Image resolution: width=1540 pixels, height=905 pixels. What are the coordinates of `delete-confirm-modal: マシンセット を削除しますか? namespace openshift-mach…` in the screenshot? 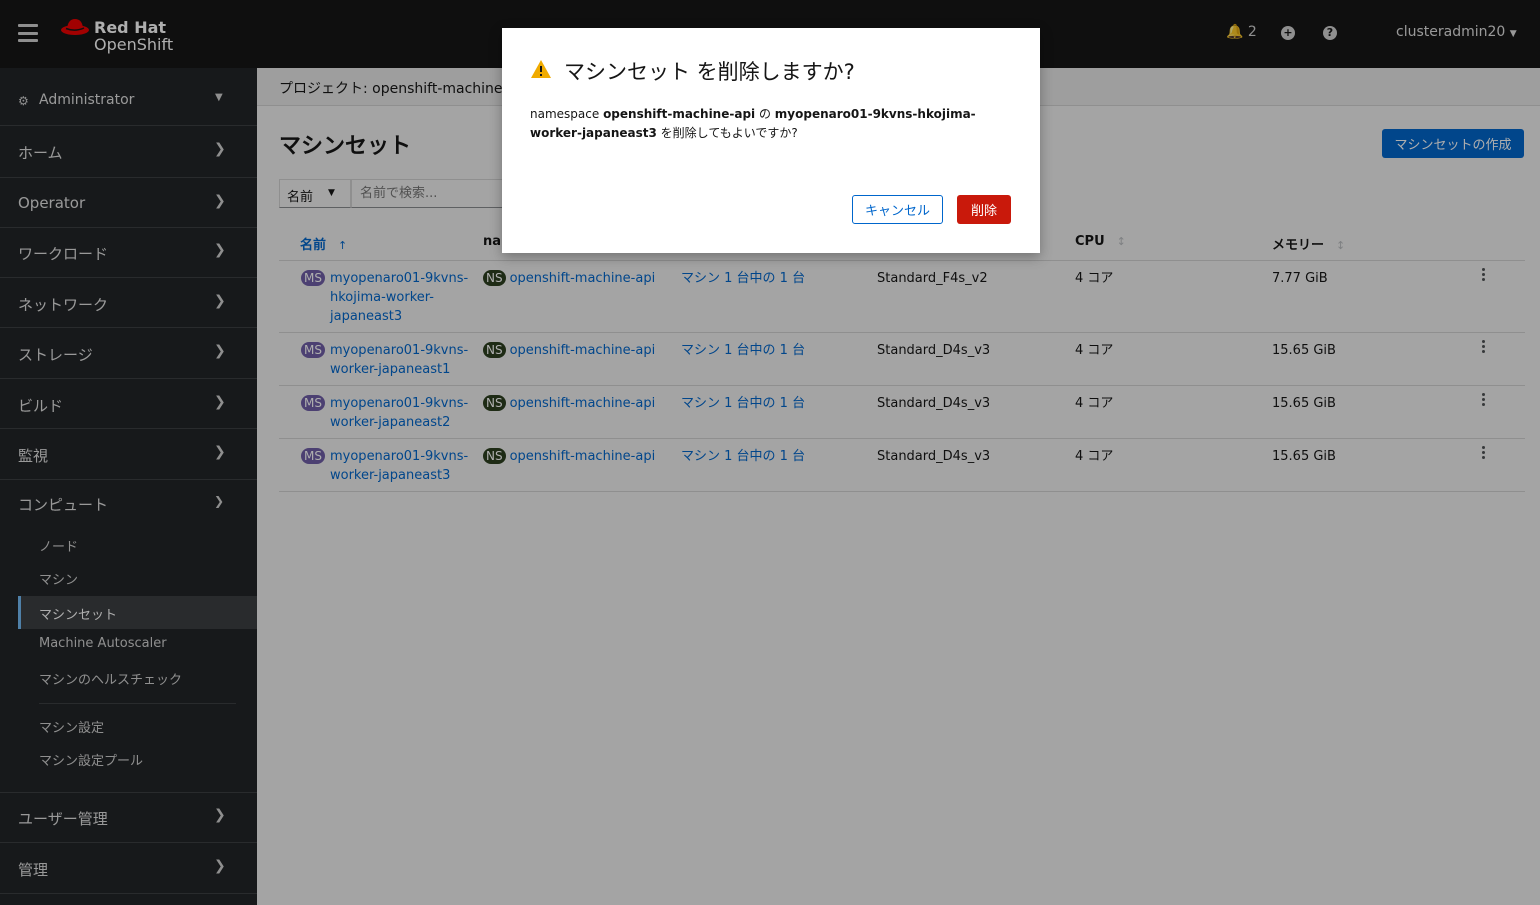 It's located at (771, 140).